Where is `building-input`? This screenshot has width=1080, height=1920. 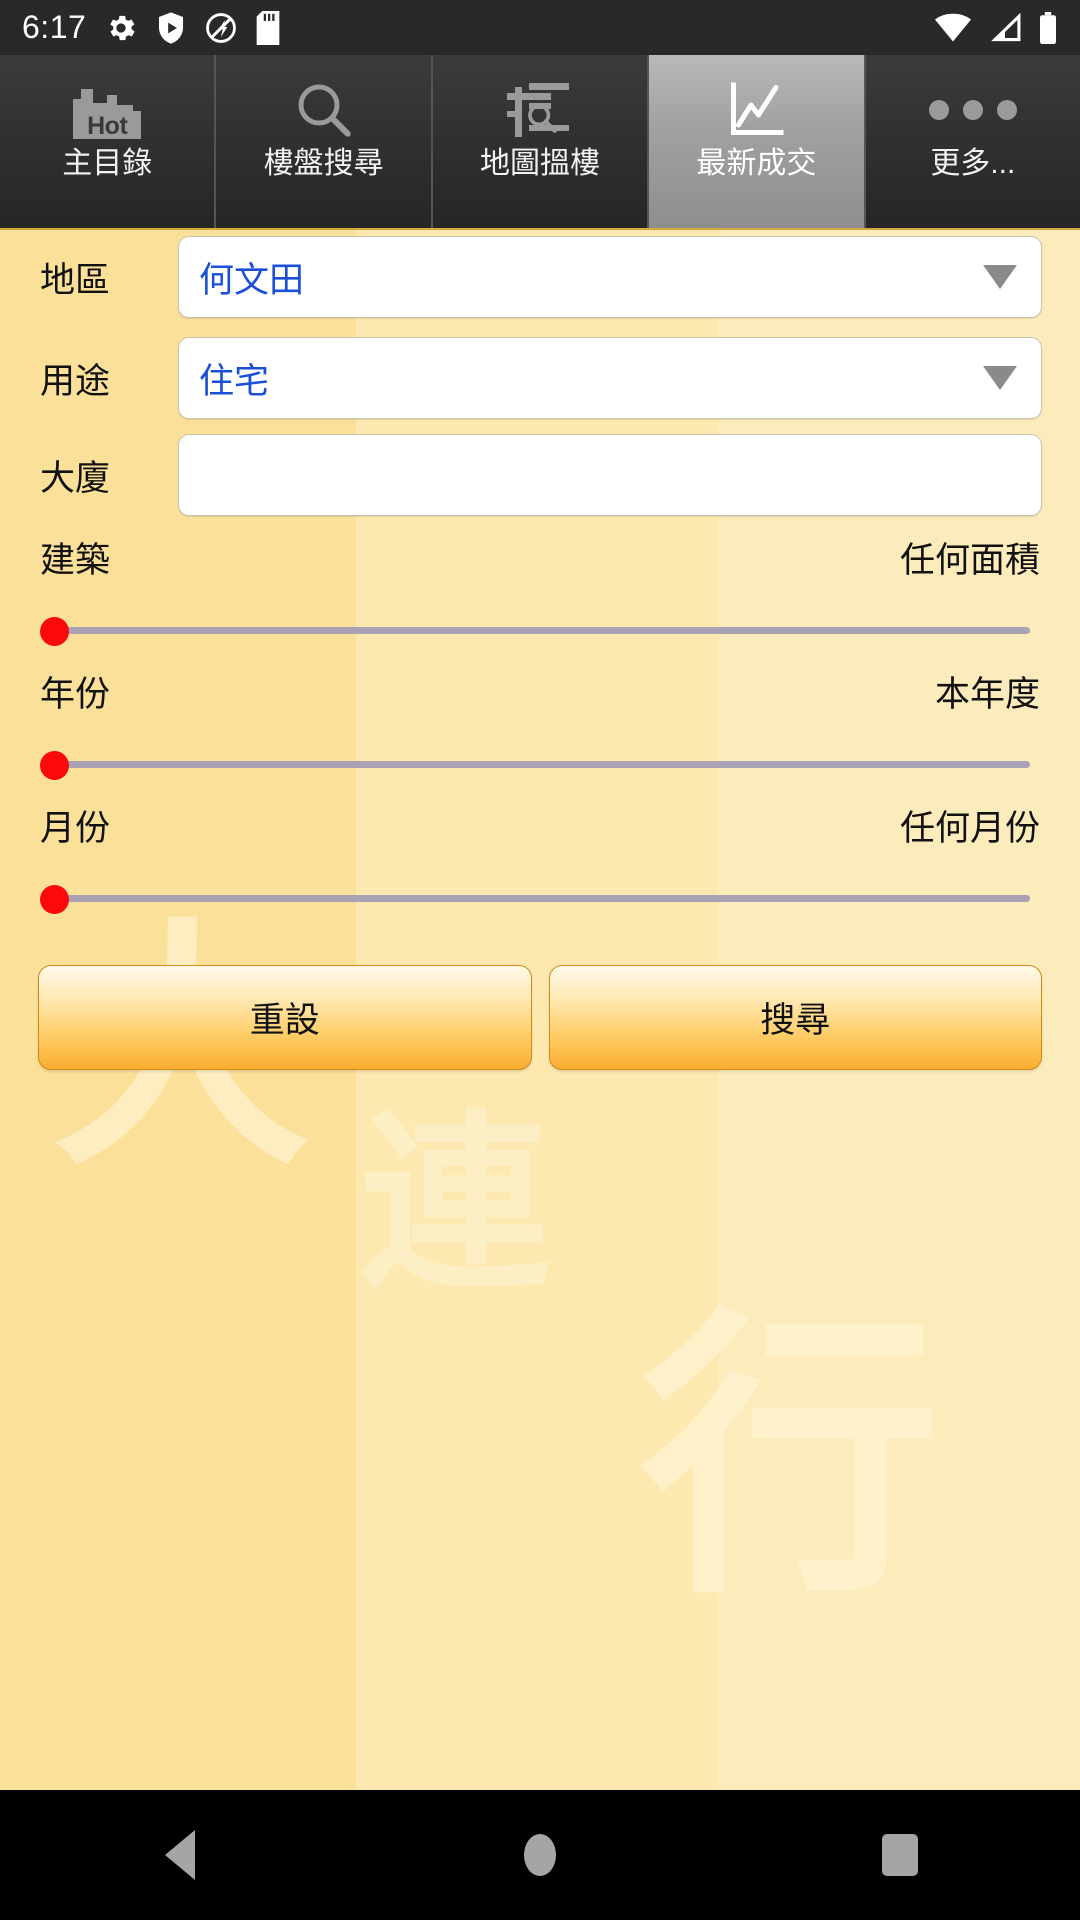
building-input is located at coordinates (610, 475).